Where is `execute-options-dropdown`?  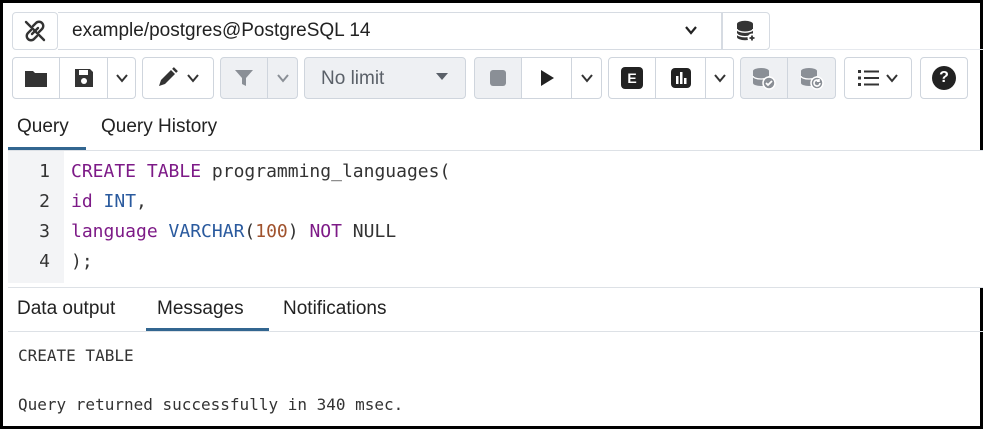 execute-options-dropdown is located at coordinates (587, 78).